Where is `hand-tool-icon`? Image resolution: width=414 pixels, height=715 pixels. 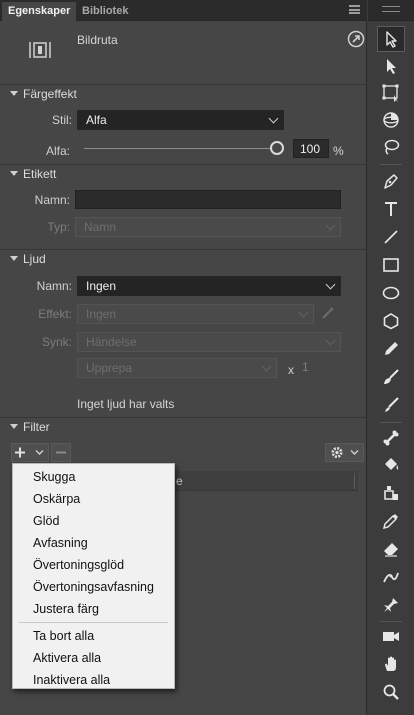 hand-tool-icon is located at coordinates (391, 664).